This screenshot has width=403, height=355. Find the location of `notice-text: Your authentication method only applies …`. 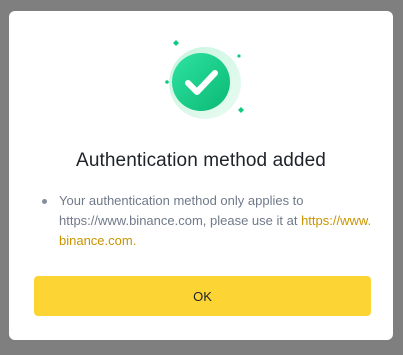

notice-text: Your authentication method only applies … is located at coordinates (181, 210).